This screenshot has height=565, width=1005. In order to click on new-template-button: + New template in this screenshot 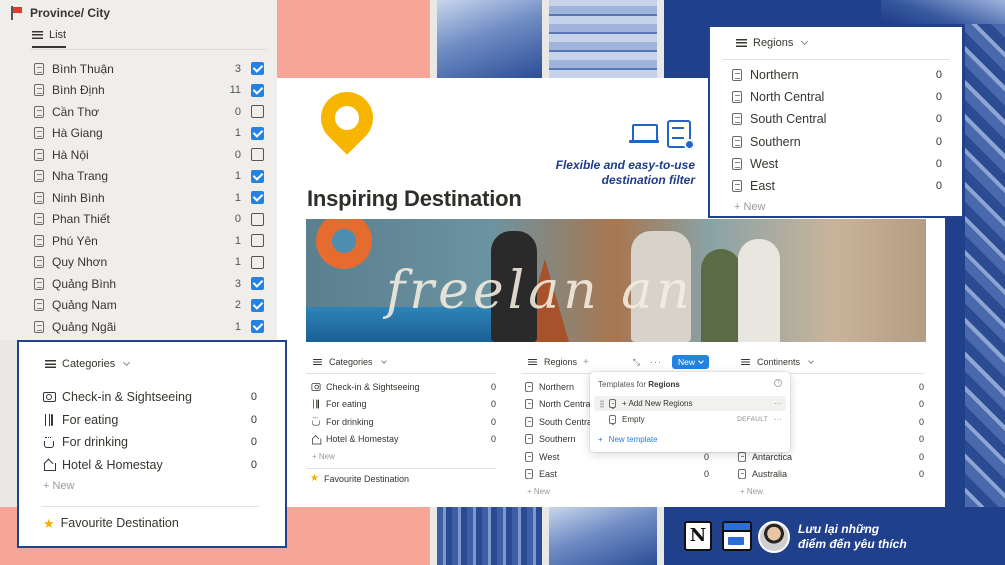, I will do `click(628, 439)`.